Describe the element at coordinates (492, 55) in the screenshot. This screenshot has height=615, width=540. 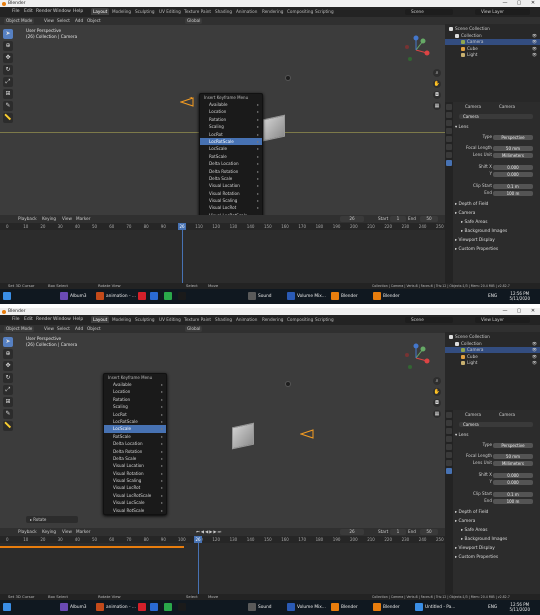
I see `outliner-item: Light 👁` at that location.